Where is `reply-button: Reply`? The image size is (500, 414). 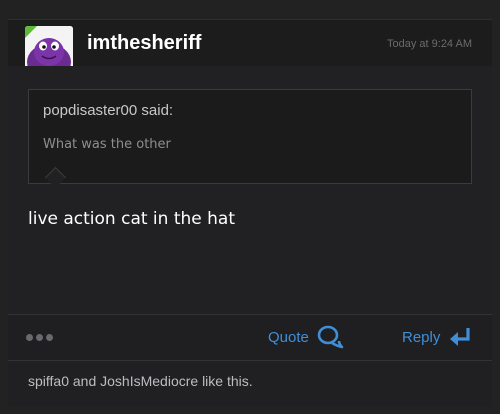
reply-button: Reply is located at coordinates (437, 337).